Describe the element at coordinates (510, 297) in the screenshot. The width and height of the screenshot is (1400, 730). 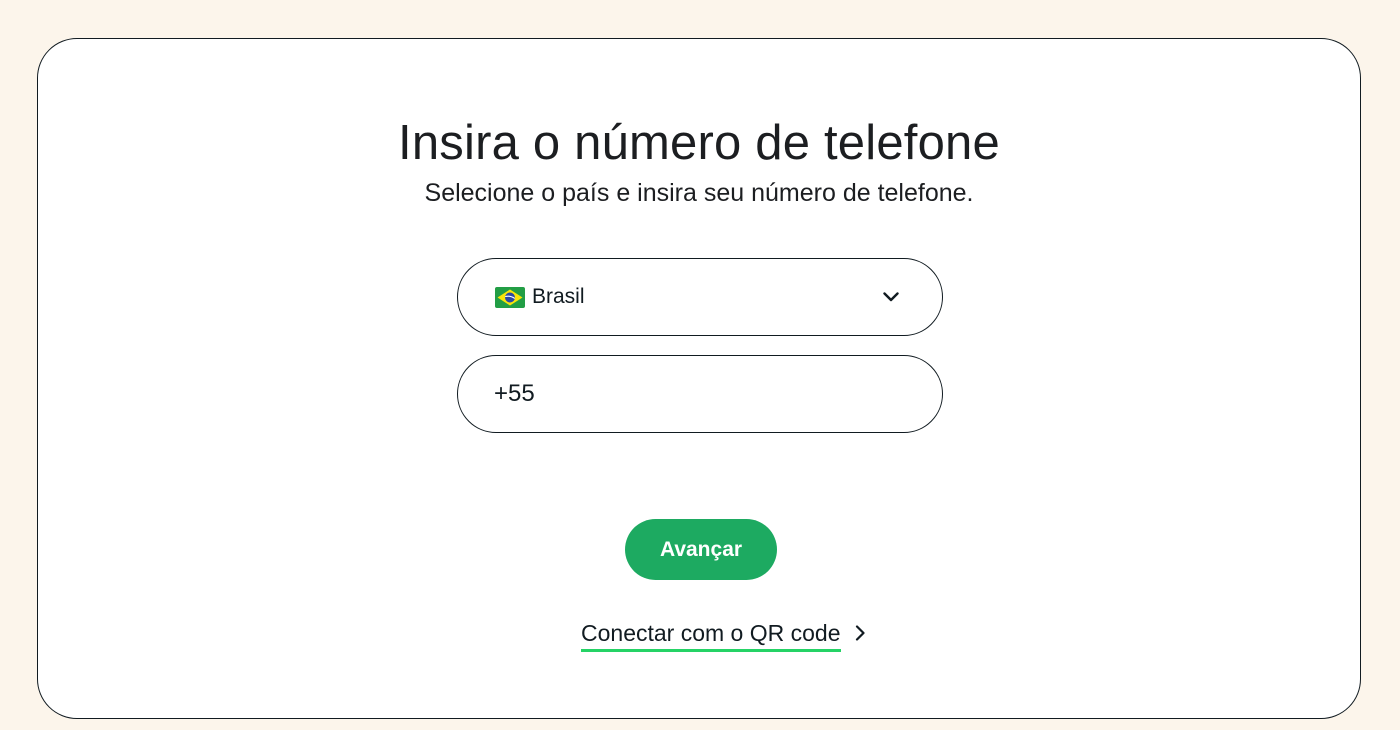
I see `brazil-flag-icon` at that location.